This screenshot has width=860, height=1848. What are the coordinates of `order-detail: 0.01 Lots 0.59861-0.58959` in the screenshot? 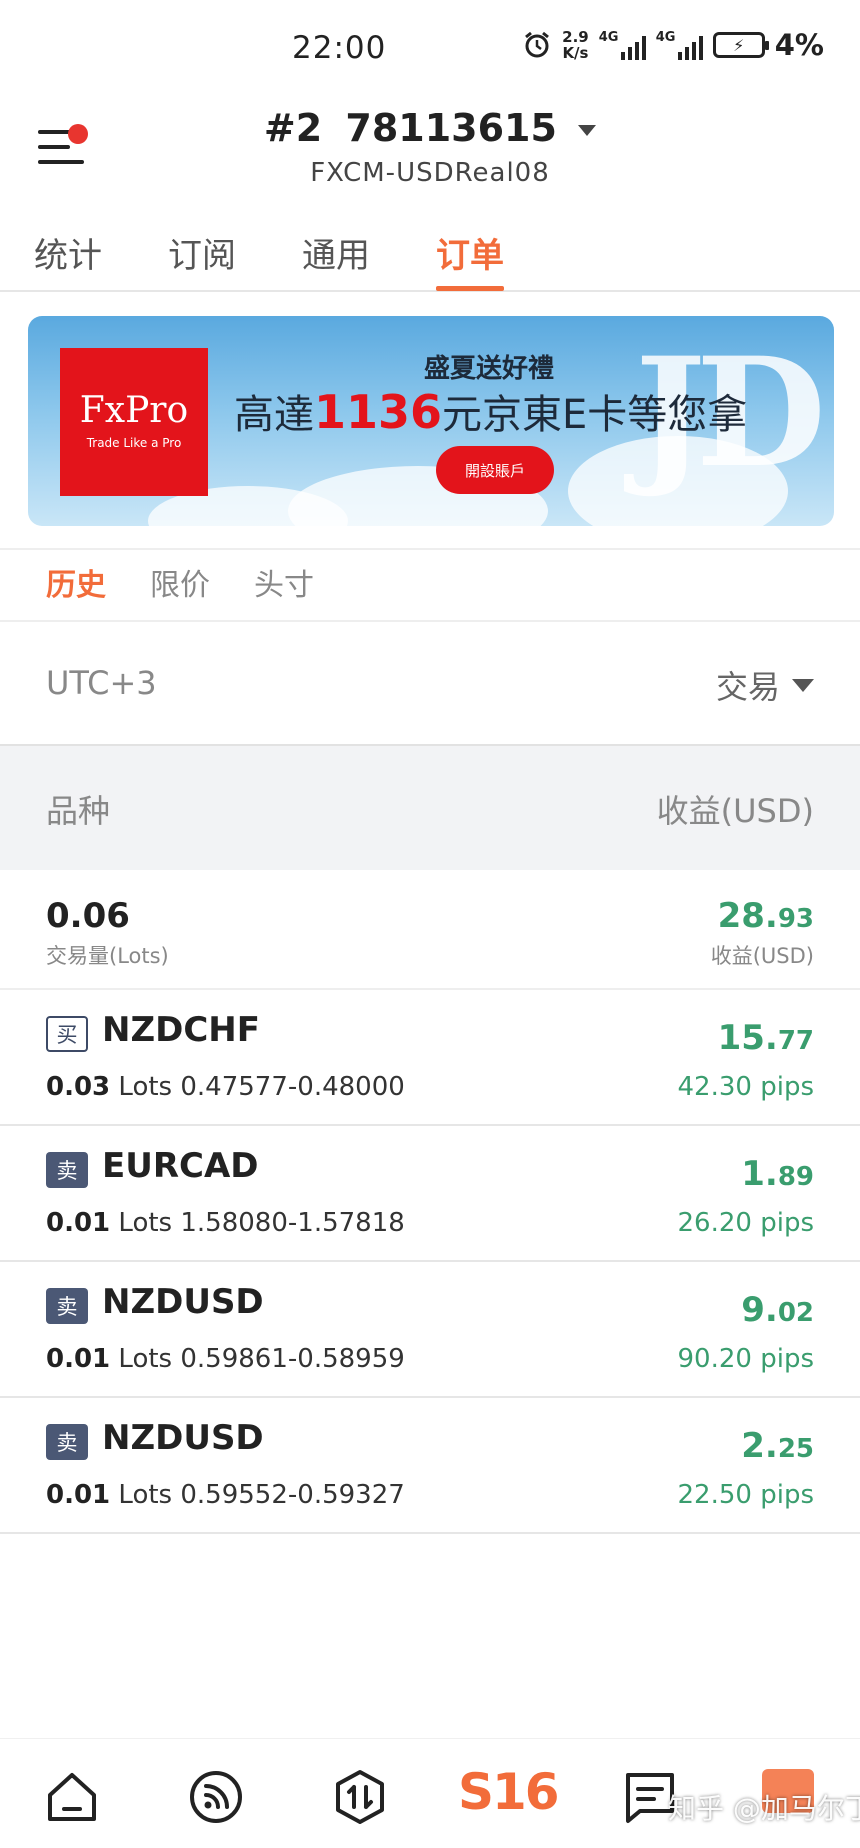 It's located at (225, 1359).